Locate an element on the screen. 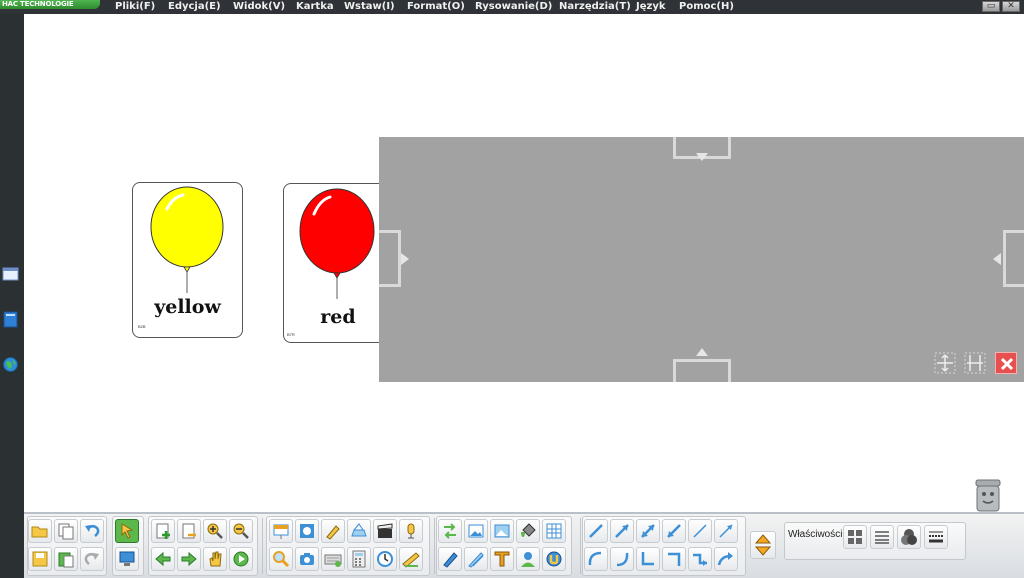  card-word-yellow: yellow is located at coordinates (187, 307).